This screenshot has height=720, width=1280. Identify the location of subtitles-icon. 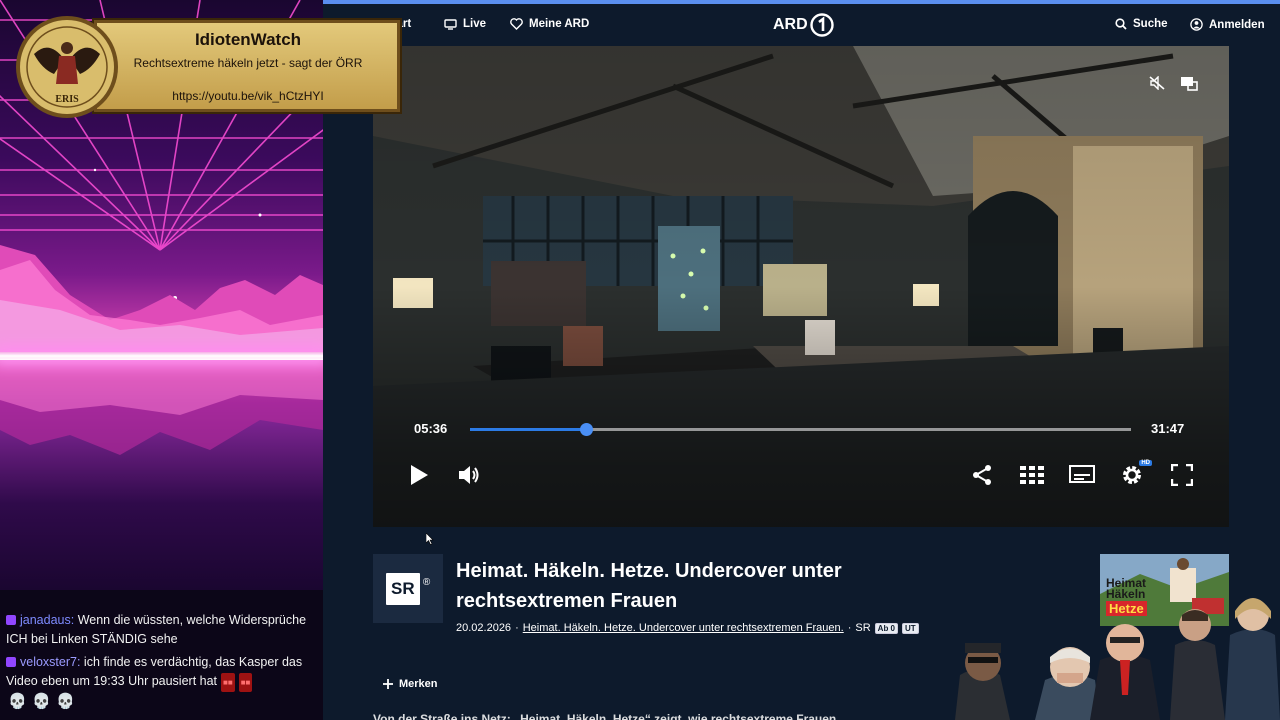
(1082, 474).